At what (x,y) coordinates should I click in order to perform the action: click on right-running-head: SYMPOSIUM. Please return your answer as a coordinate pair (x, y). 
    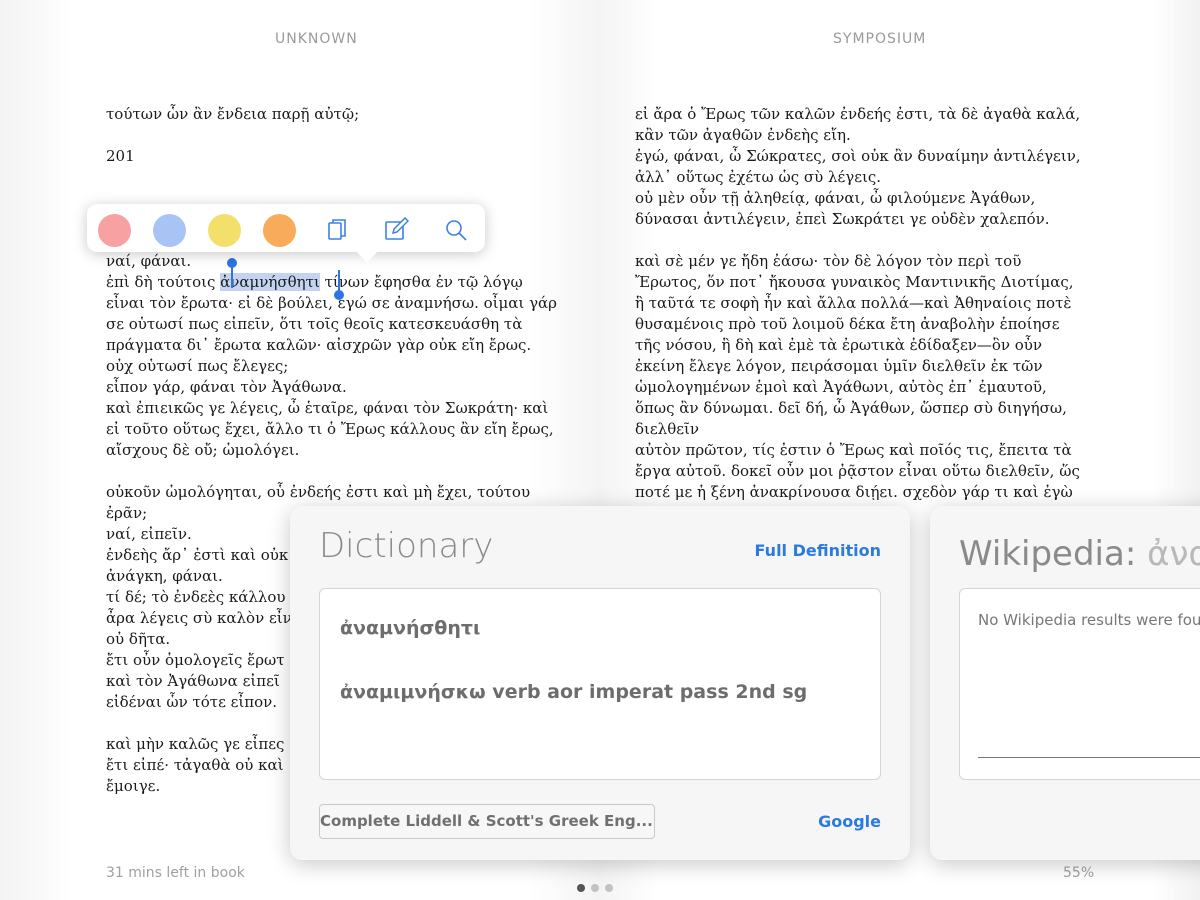
    Looking at the image, I should click on (880, 39).